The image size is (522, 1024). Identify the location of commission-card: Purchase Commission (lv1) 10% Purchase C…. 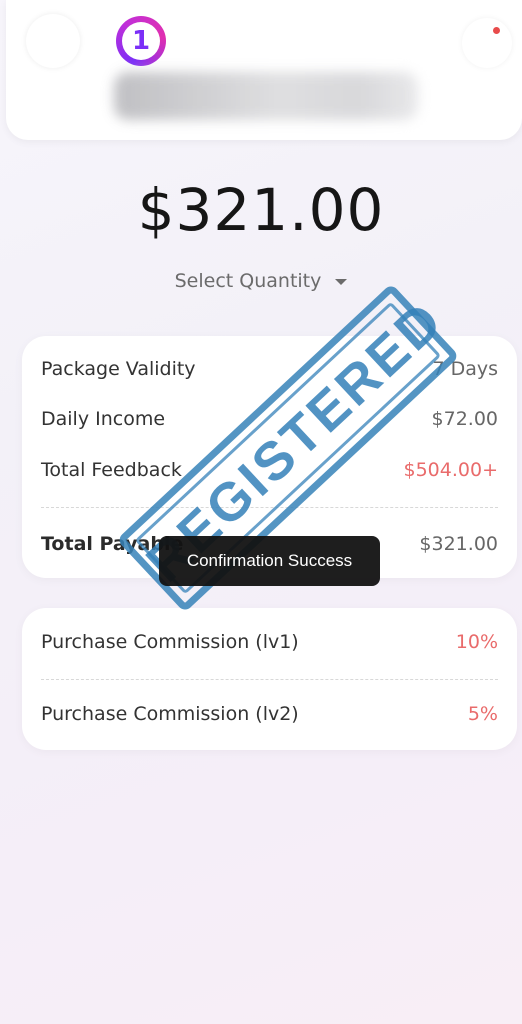
(269, 679).